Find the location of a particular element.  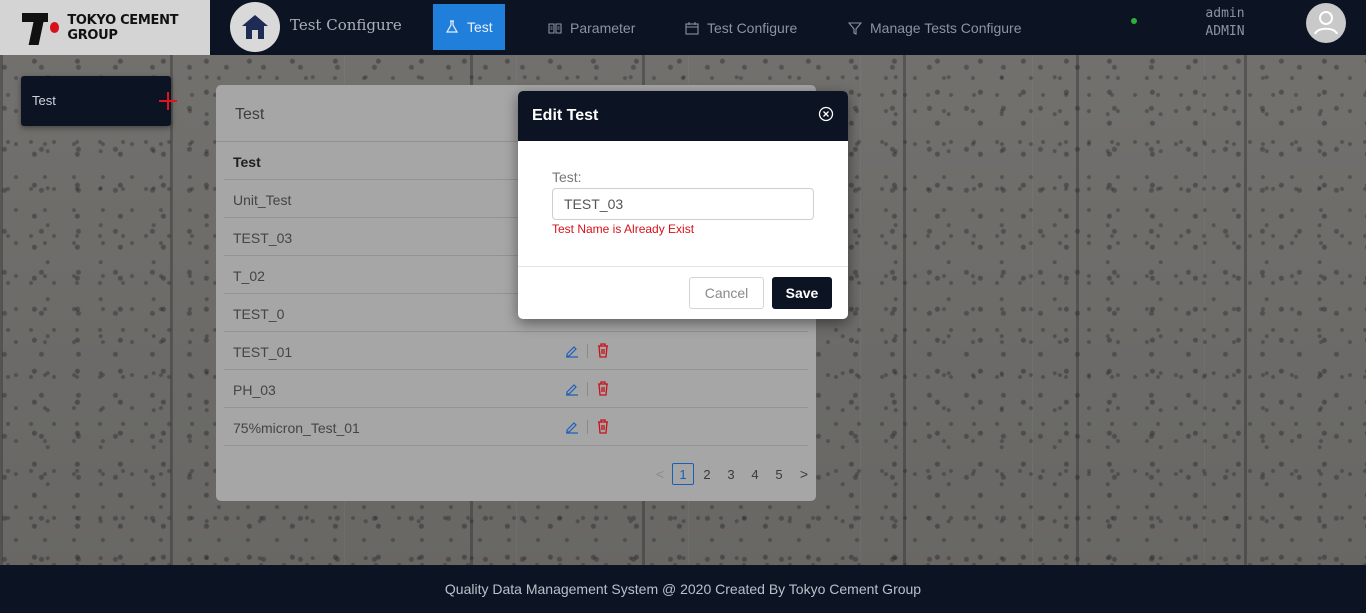

calendar-icon is located at coordinates (692, 28).